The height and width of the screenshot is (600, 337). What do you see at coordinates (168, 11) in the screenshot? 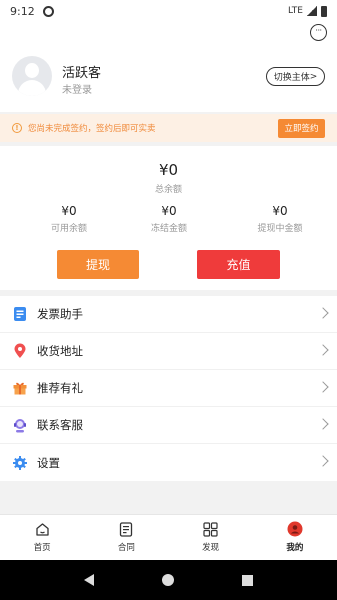
I see `status-bar: 9:12 LTE` at bounding box center [168, 11].